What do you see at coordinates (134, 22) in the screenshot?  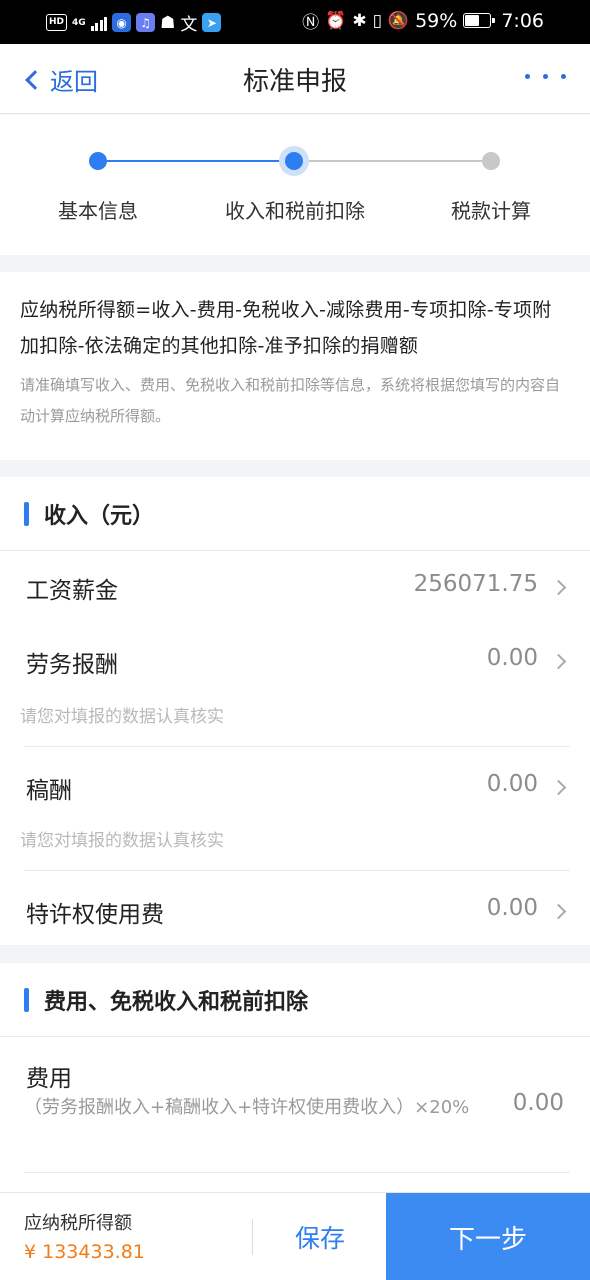 I see `status-left: HD 4G ◉ ♫ ☗ 文 ➤` at bounding box center [134, 22].